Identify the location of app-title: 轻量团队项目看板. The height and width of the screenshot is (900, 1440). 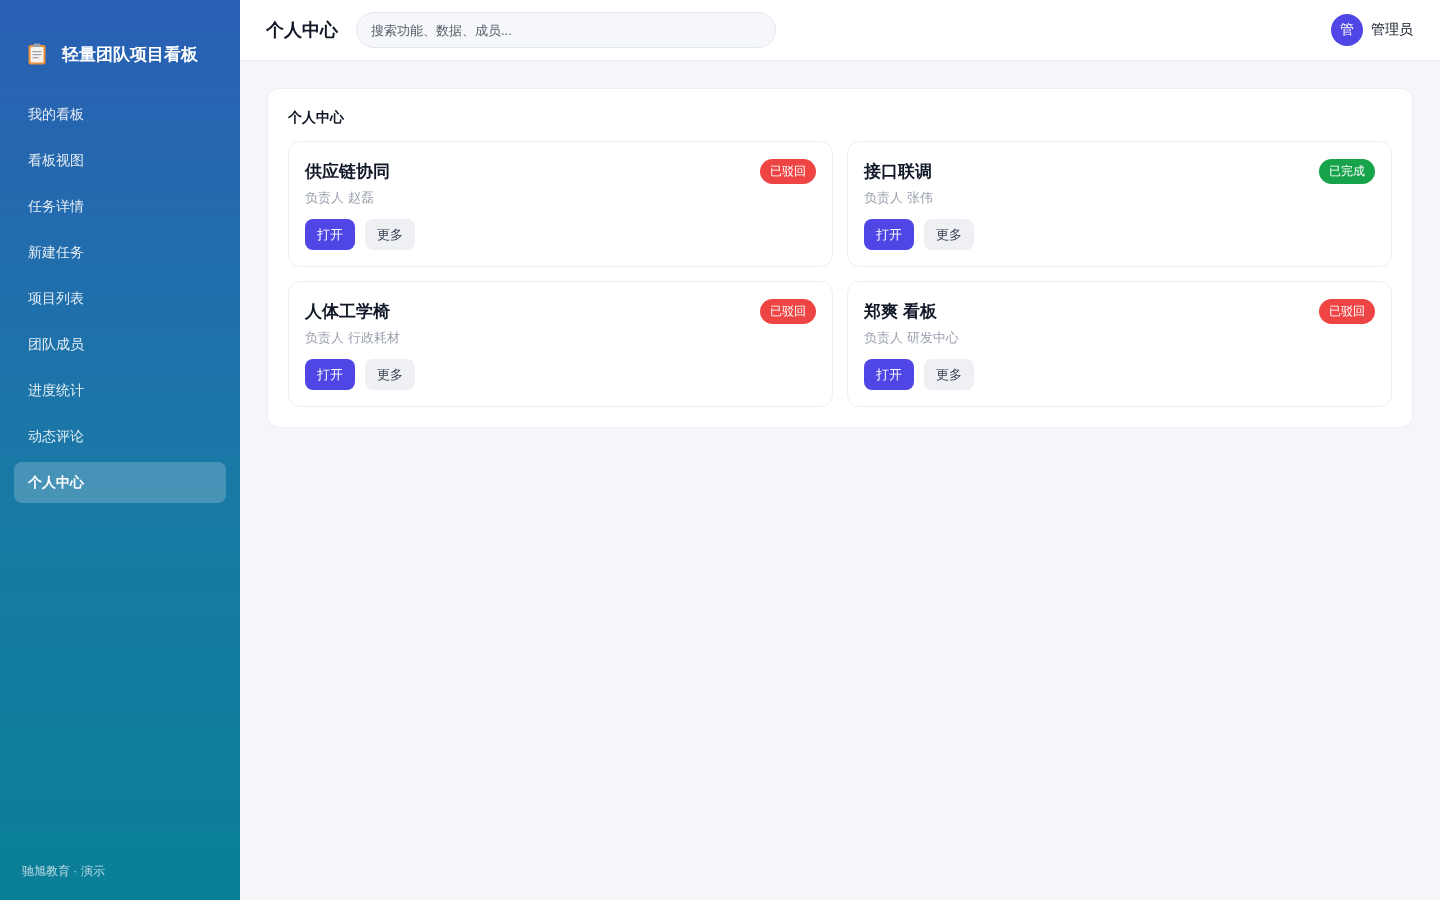
(130, 54).